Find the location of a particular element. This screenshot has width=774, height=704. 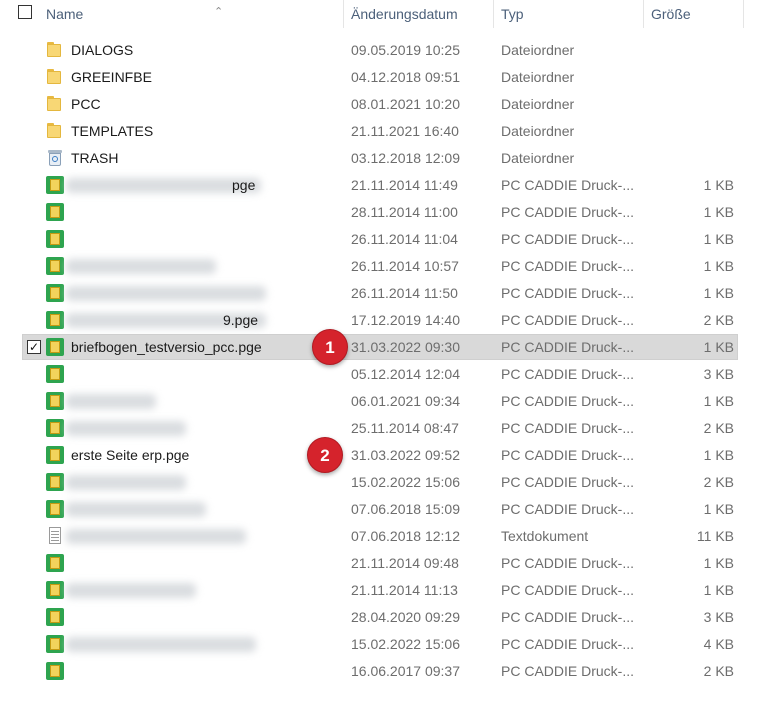

file-row: PCC 08.01.2021 10:20 Dateiordner is located at coordinates (387, 104).